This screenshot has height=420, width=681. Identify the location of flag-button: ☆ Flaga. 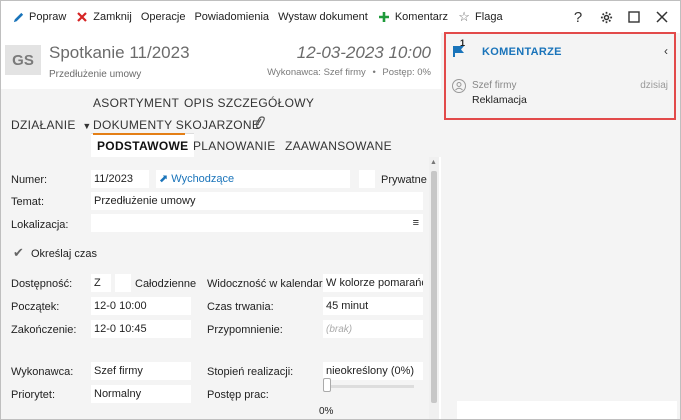
(480, 17).